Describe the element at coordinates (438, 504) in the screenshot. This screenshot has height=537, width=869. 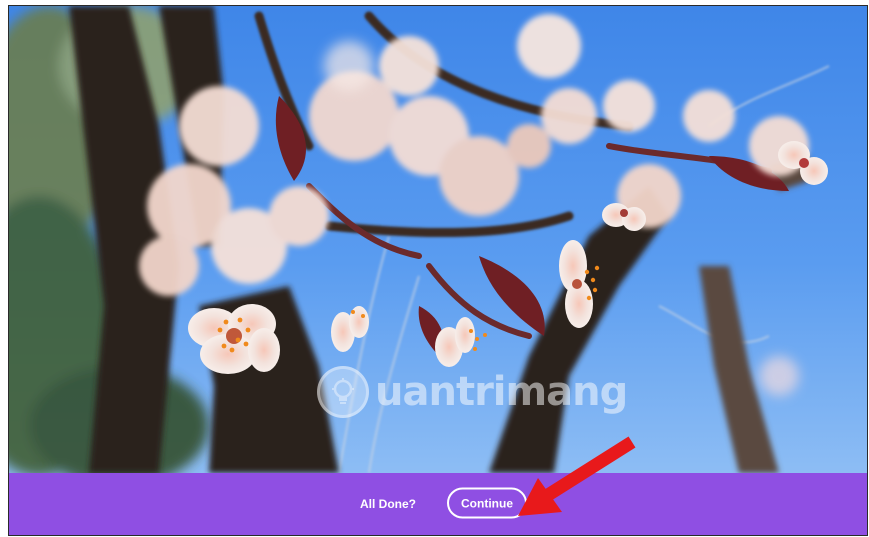
I see `completion-footer: All Done? Continue` at that location.